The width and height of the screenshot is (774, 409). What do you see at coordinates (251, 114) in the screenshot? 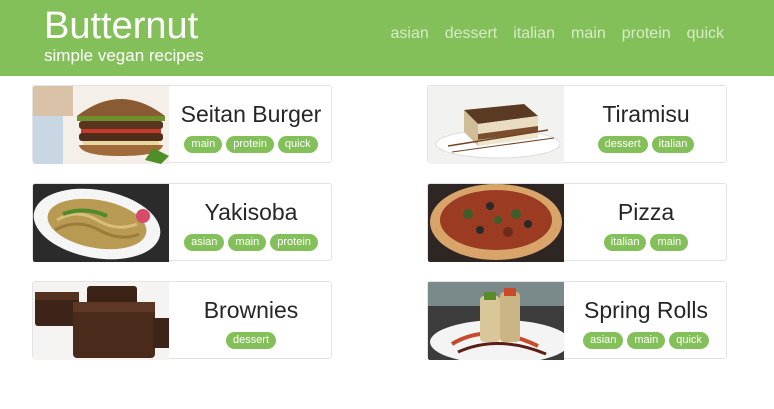
I see `recipe-title: Seitan Burger` at bounding box center [251, 114].